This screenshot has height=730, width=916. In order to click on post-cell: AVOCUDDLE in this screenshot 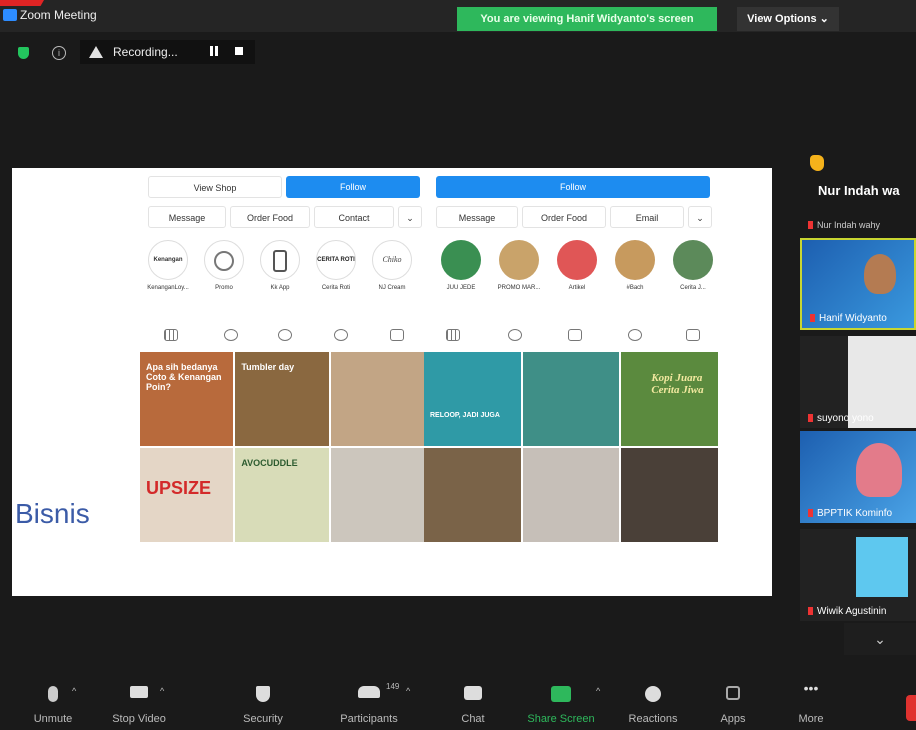, I will do `click(282, 495)`.